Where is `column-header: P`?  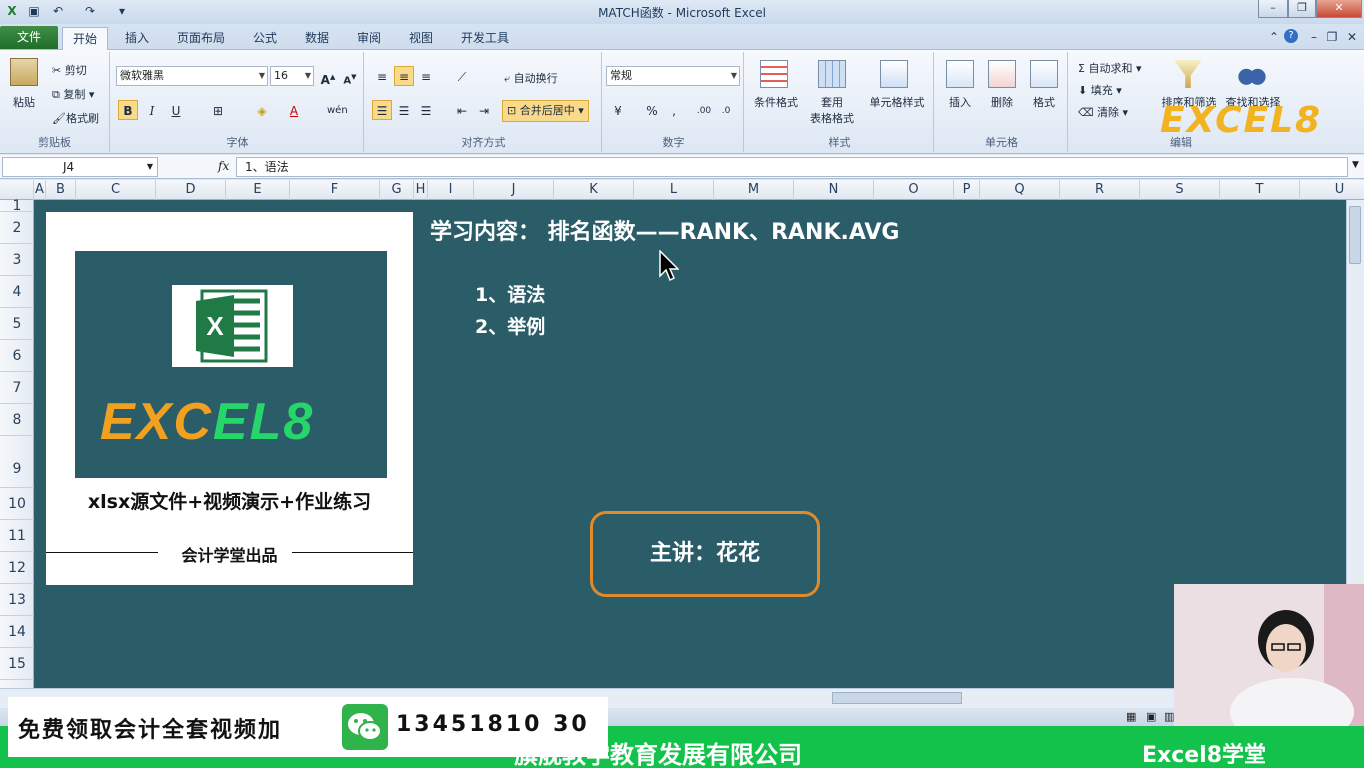 column-header: P is located at coordinates (967, 190).